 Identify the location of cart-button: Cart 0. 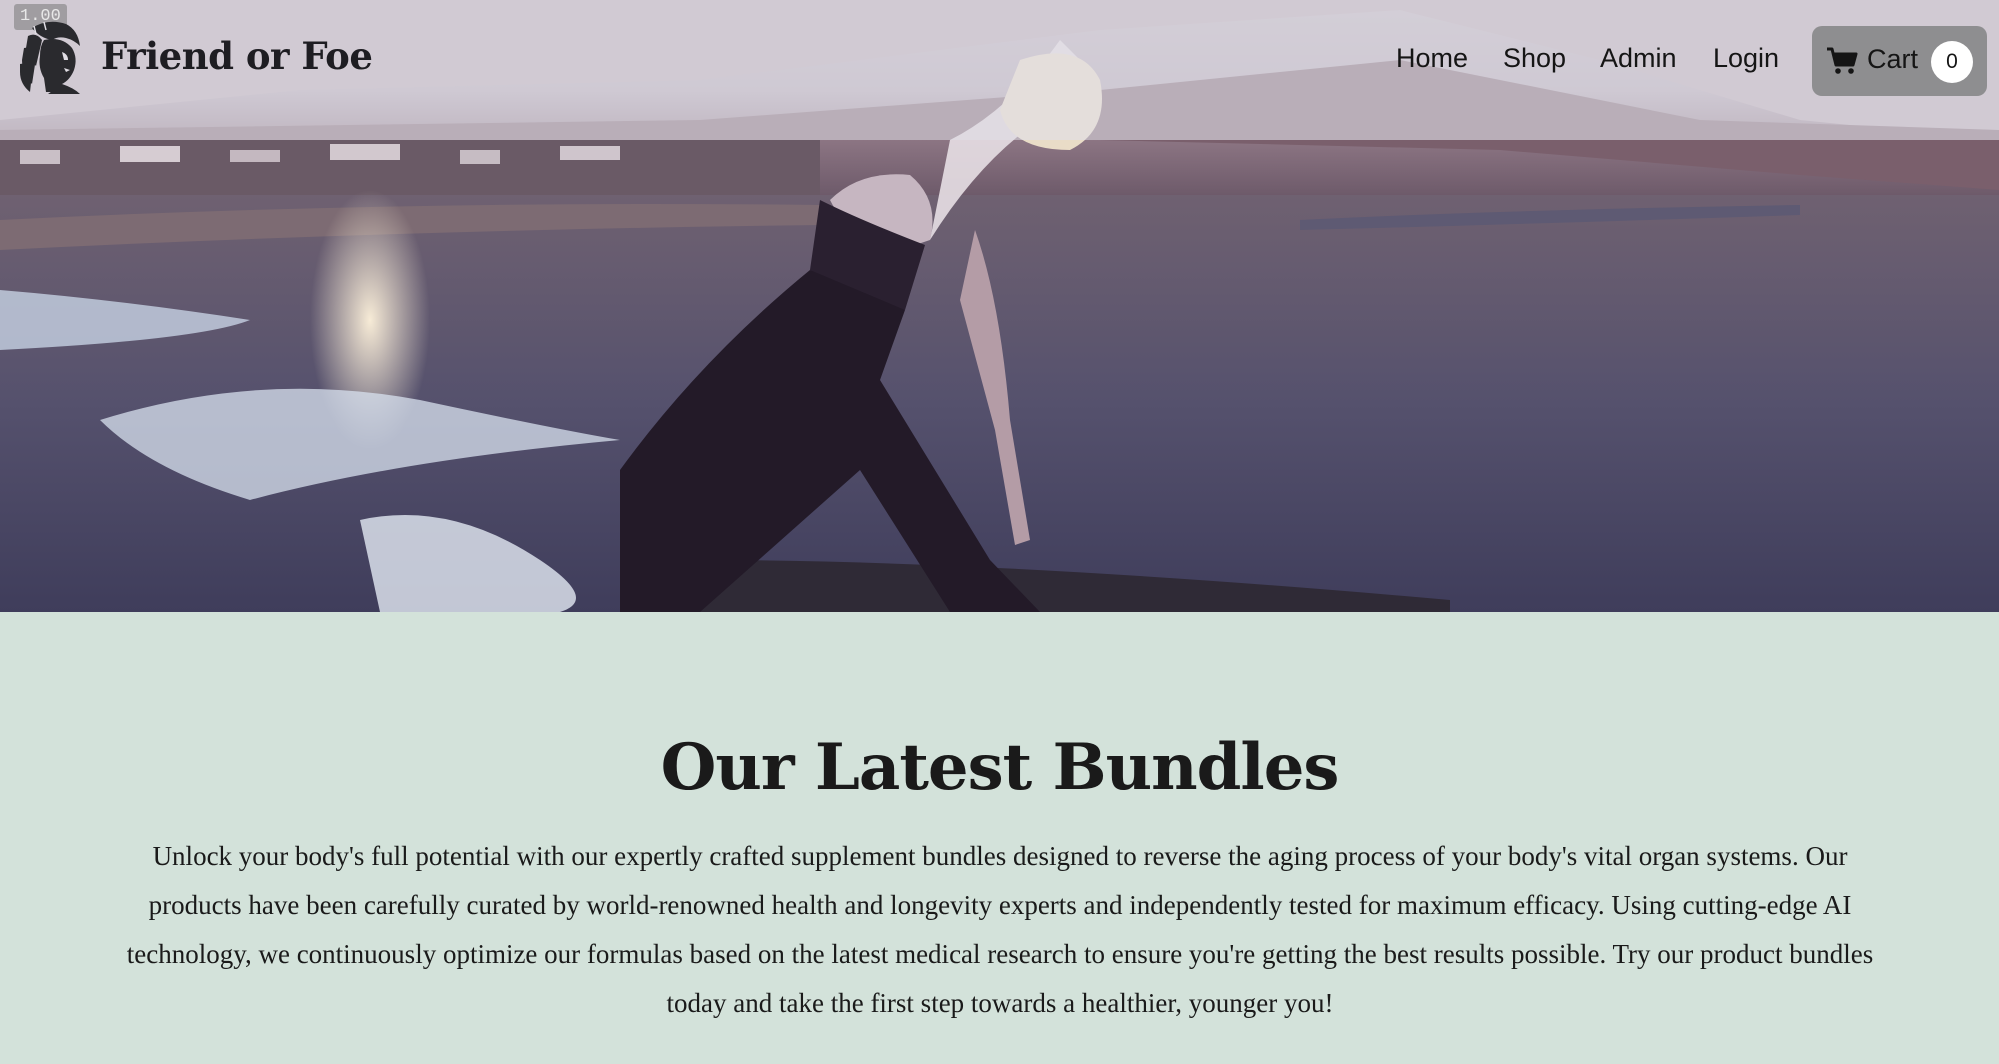
(1899, 61).